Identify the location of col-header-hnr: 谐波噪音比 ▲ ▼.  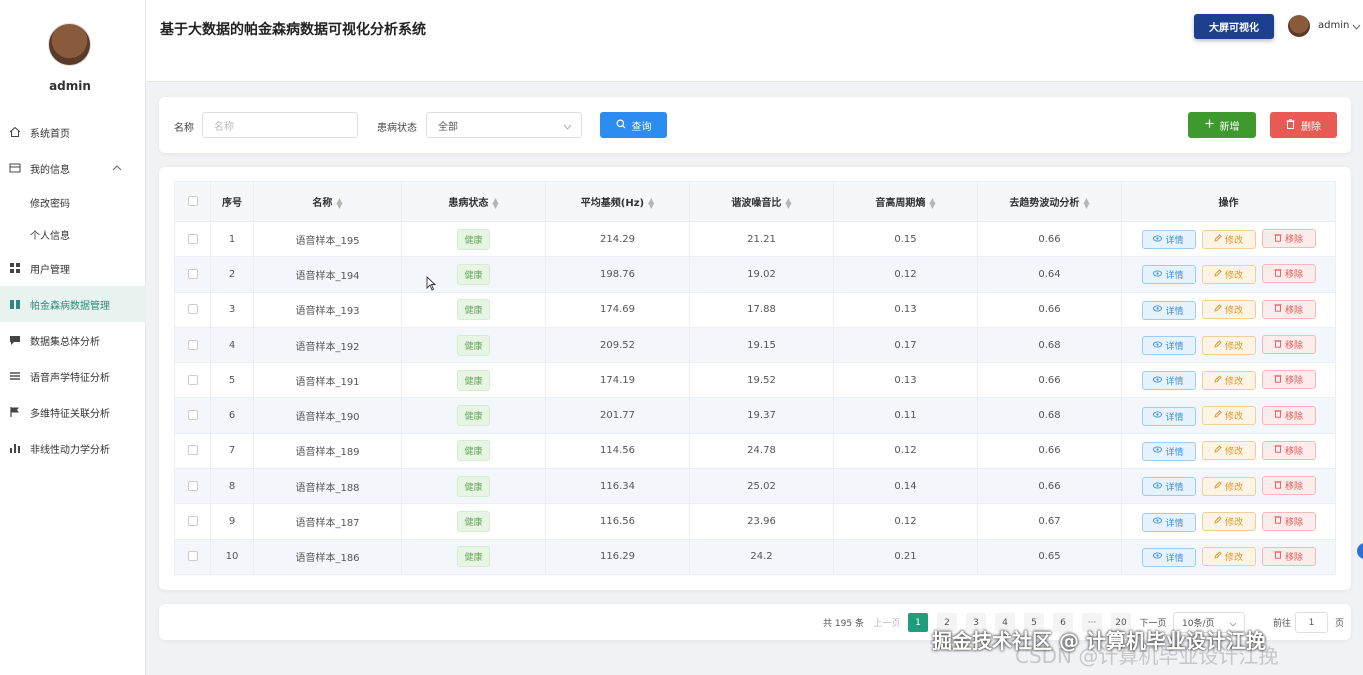
(761, 201).